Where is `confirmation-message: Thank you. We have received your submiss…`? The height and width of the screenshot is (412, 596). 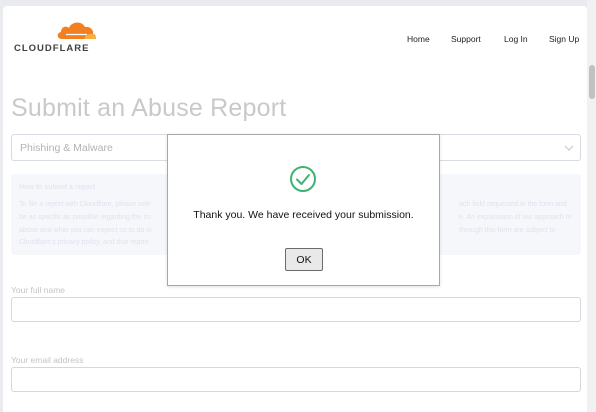
confirmation-message: Thank you. We have received your submiss… is located at coordinates (303, 215).